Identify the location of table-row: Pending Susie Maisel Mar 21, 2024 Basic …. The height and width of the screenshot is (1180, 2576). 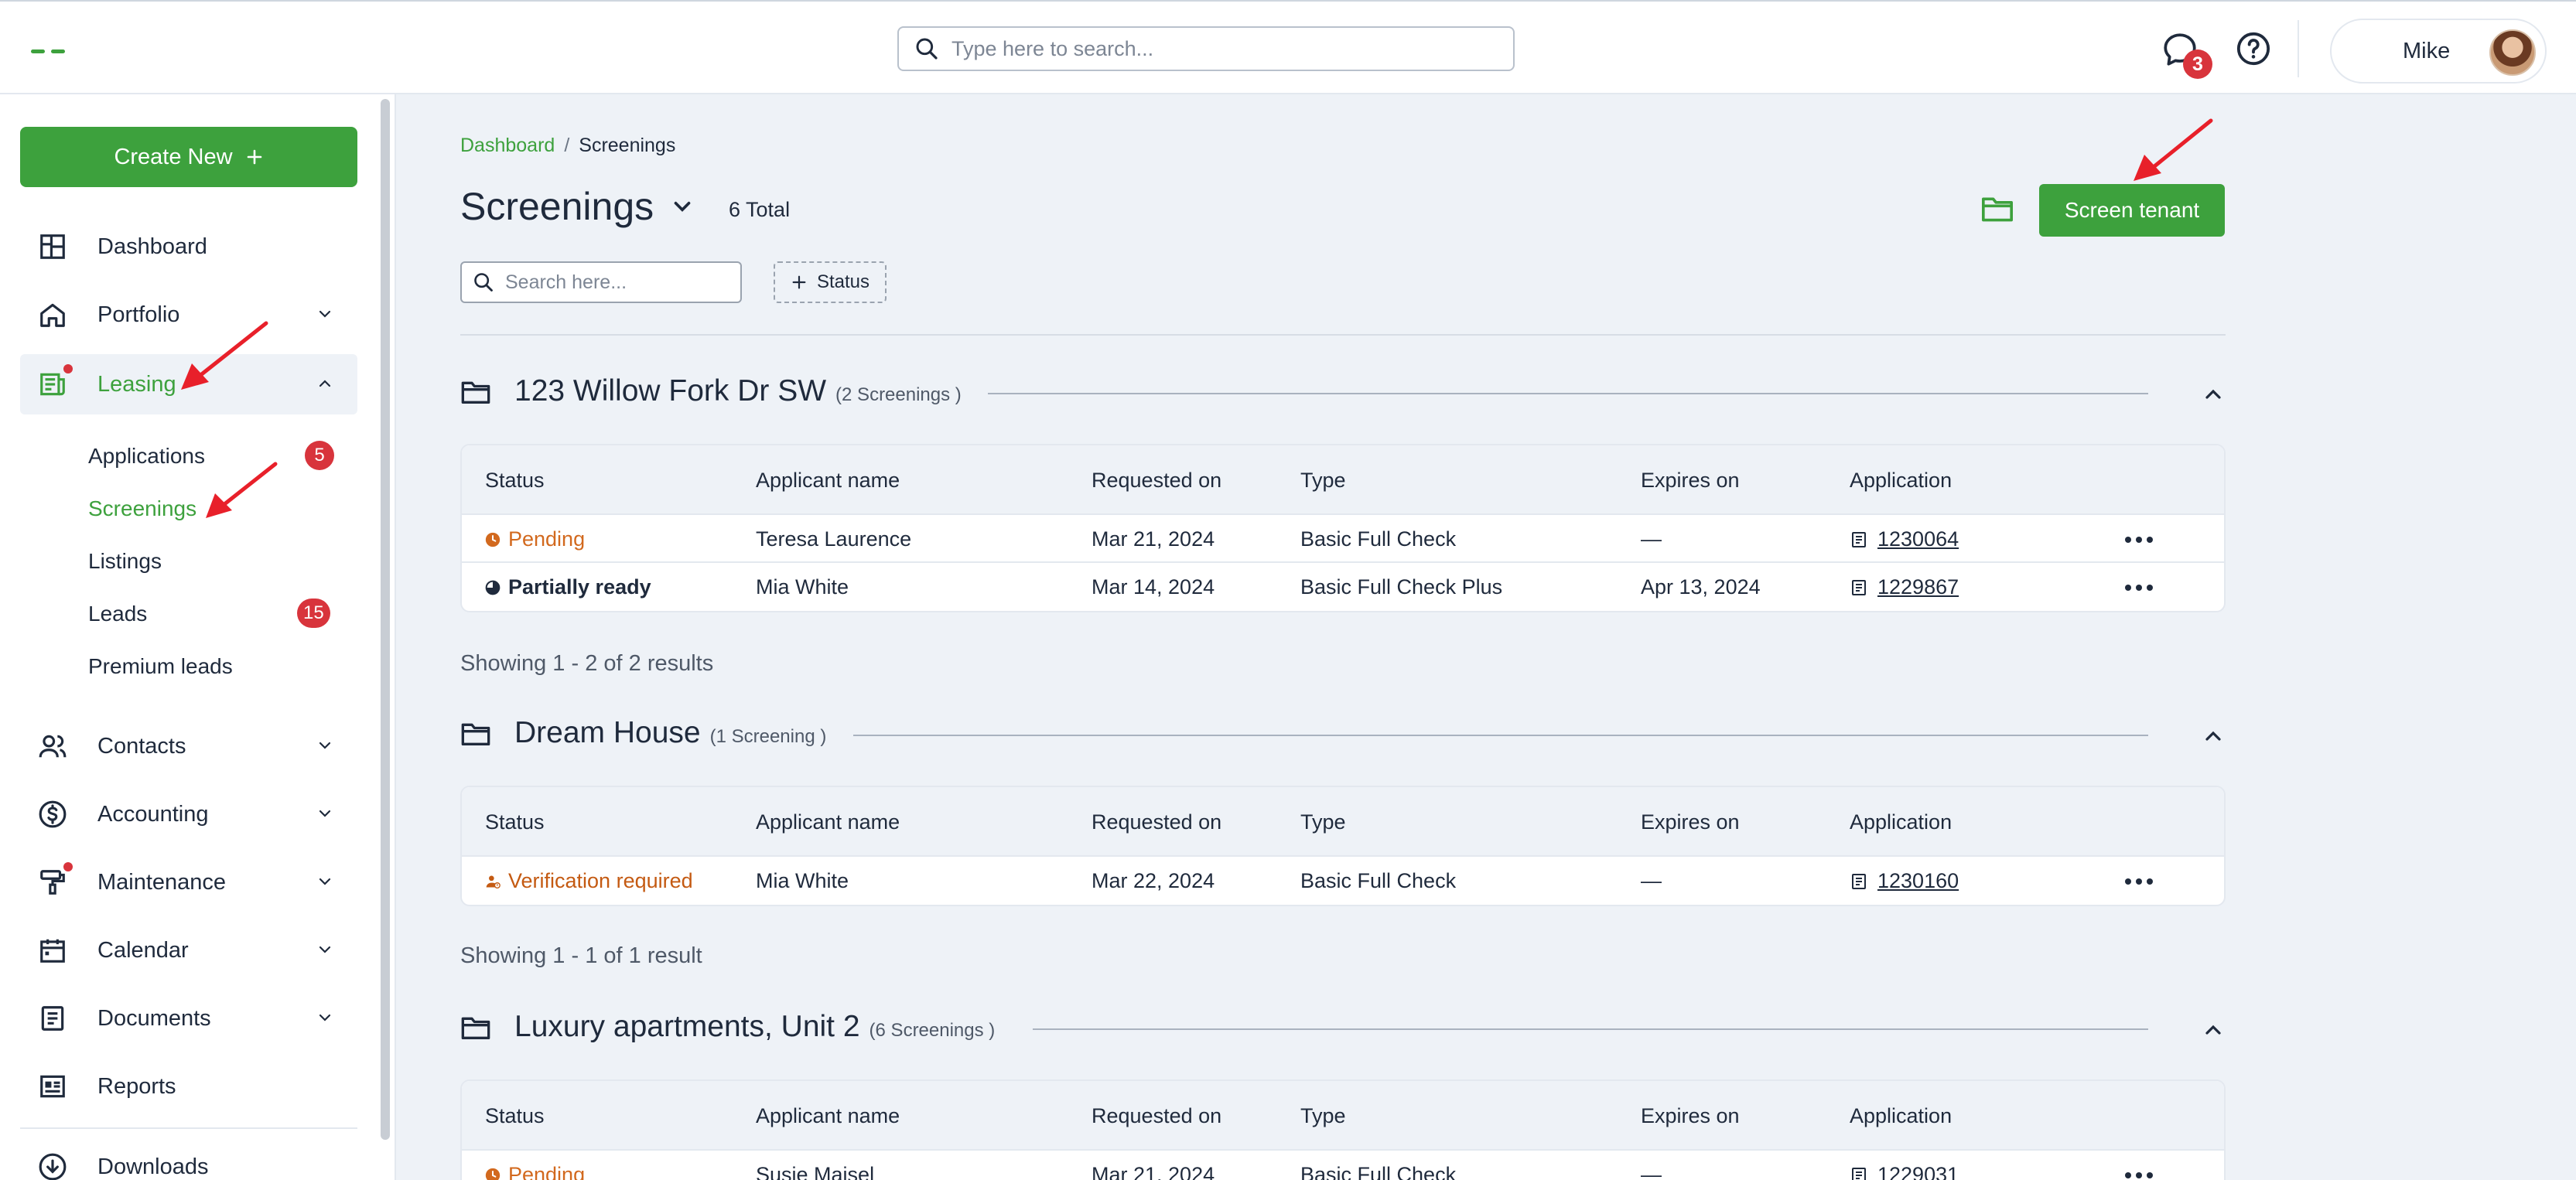
(1343, 1165).